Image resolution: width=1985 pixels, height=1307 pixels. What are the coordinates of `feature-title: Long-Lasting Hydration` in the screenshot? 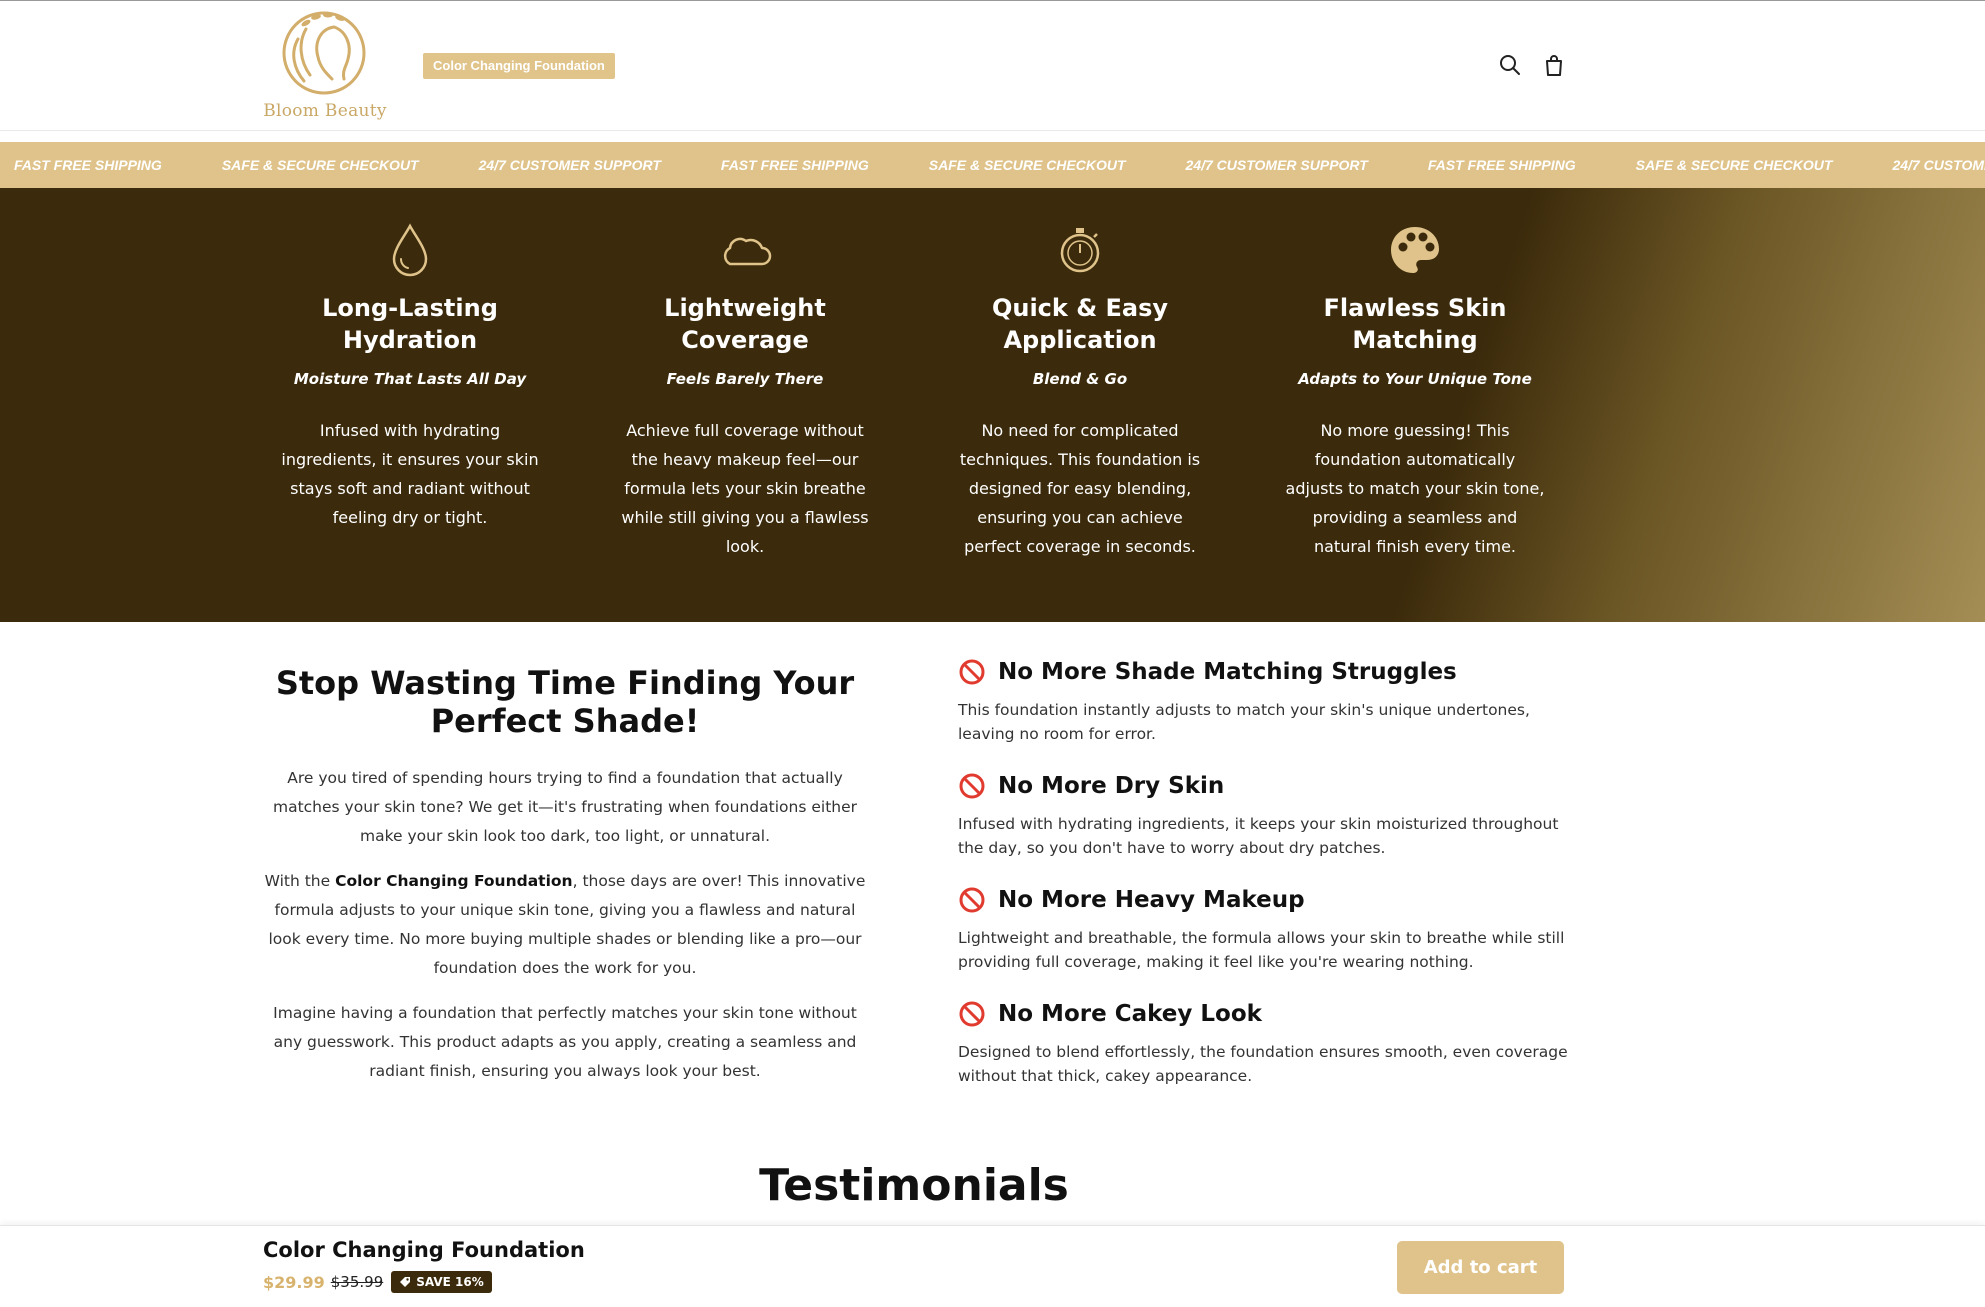 It's located at (410, 324).